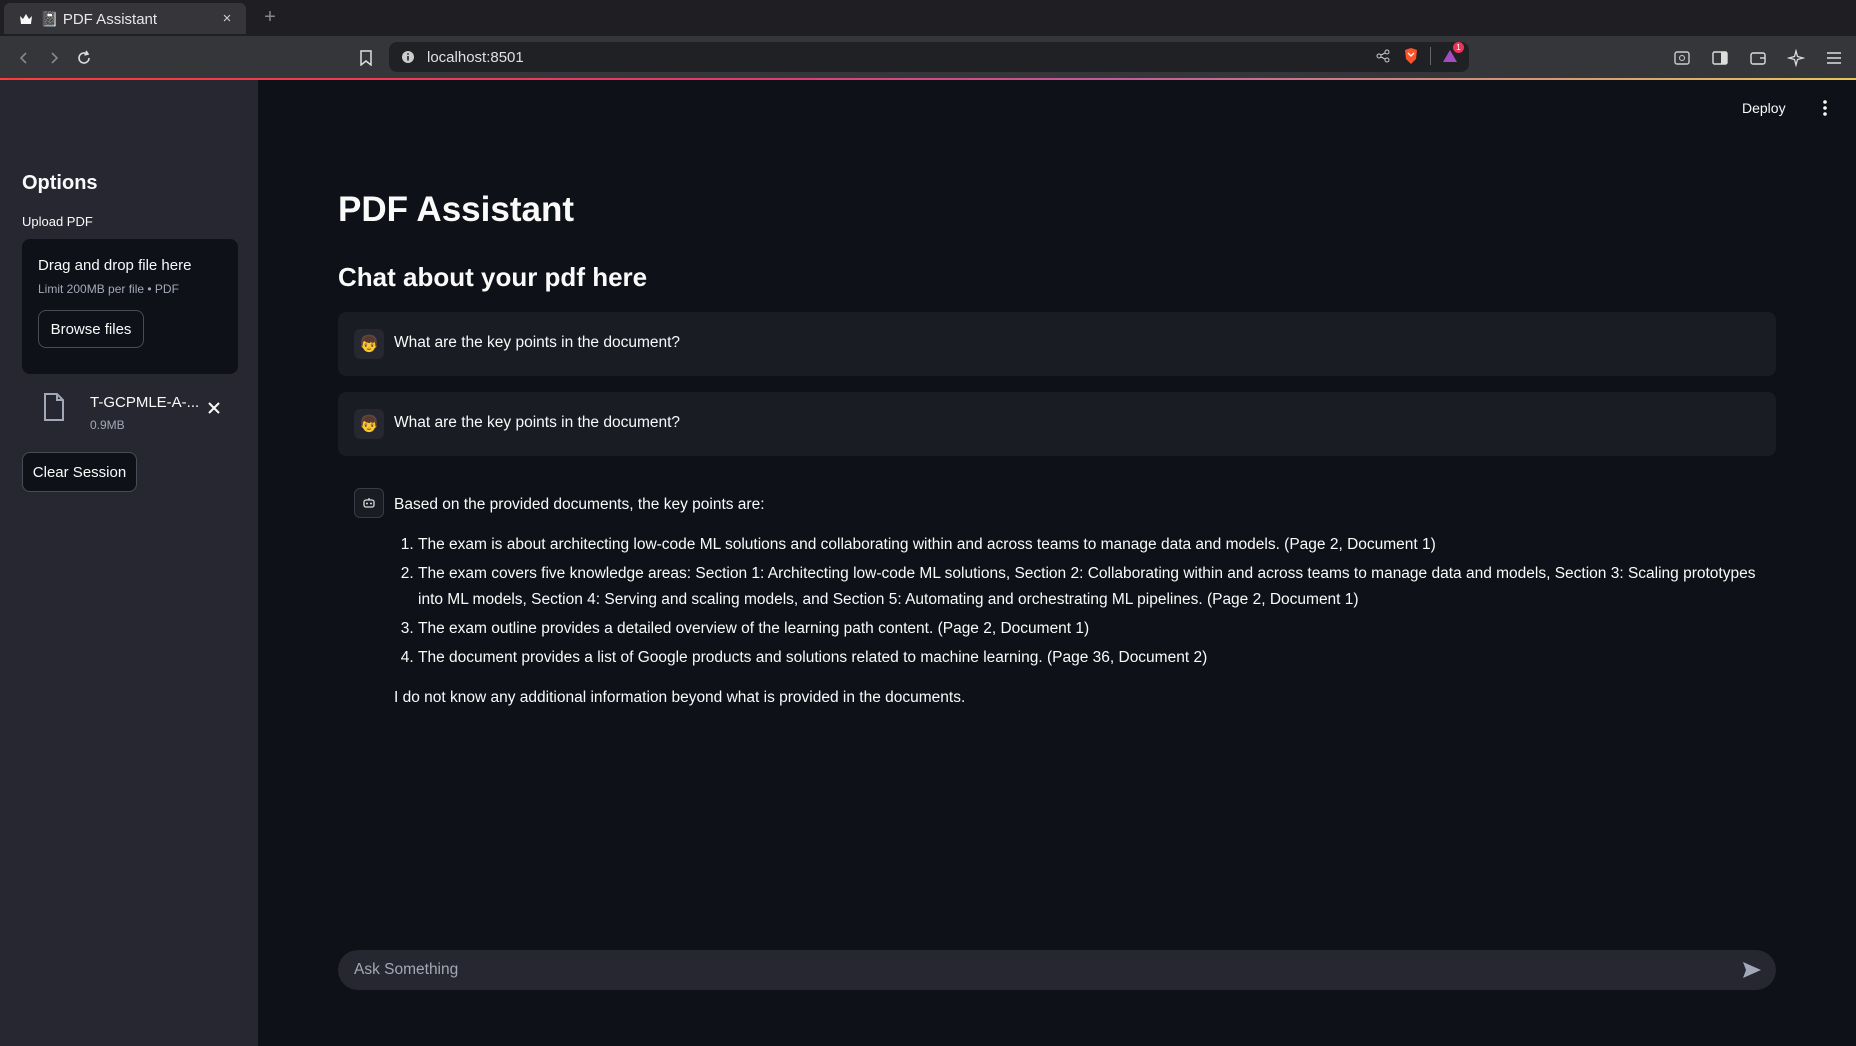 This screenshot has width=1856, height=1046. Describe the element at coordinates (408, 57) in the screenshot. I see `site-info-icon` at that location.